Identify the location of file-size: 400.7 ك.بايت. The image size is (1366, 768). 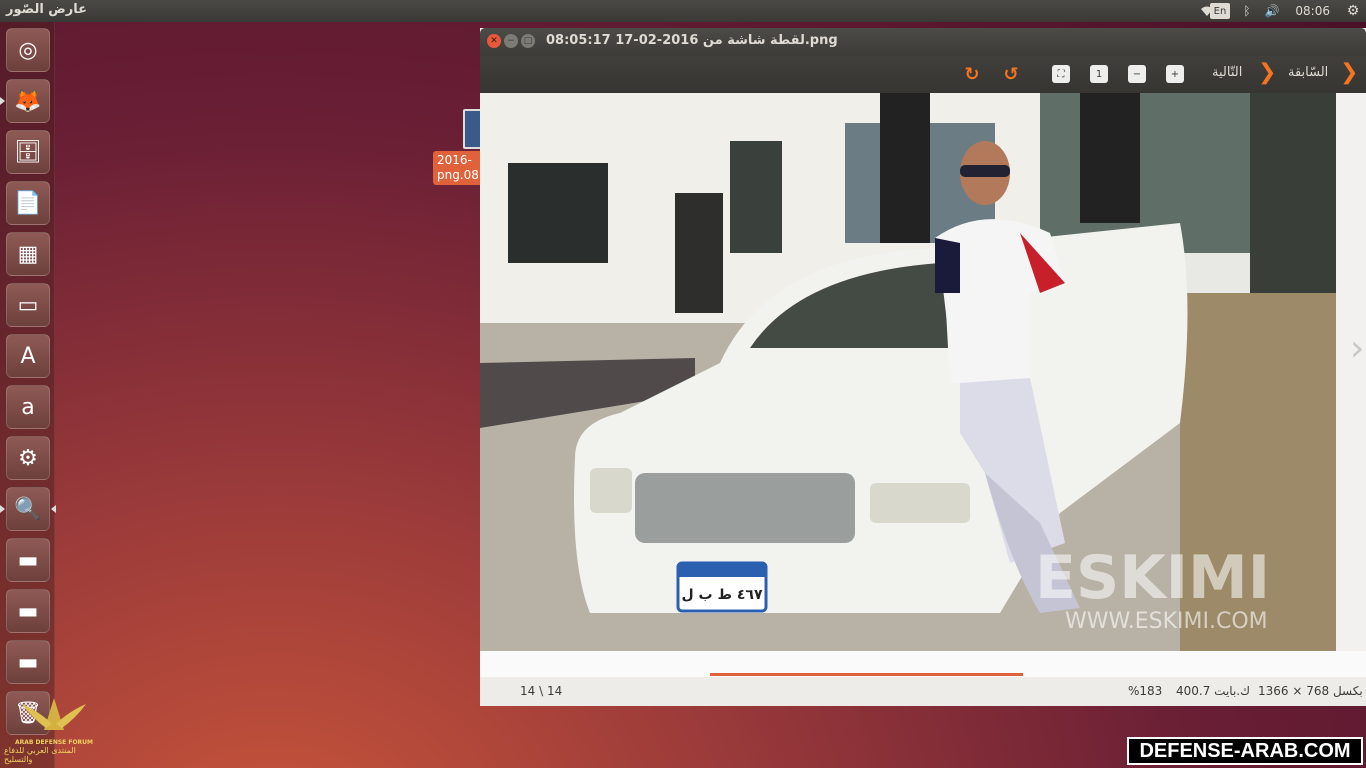
(1213, 691).